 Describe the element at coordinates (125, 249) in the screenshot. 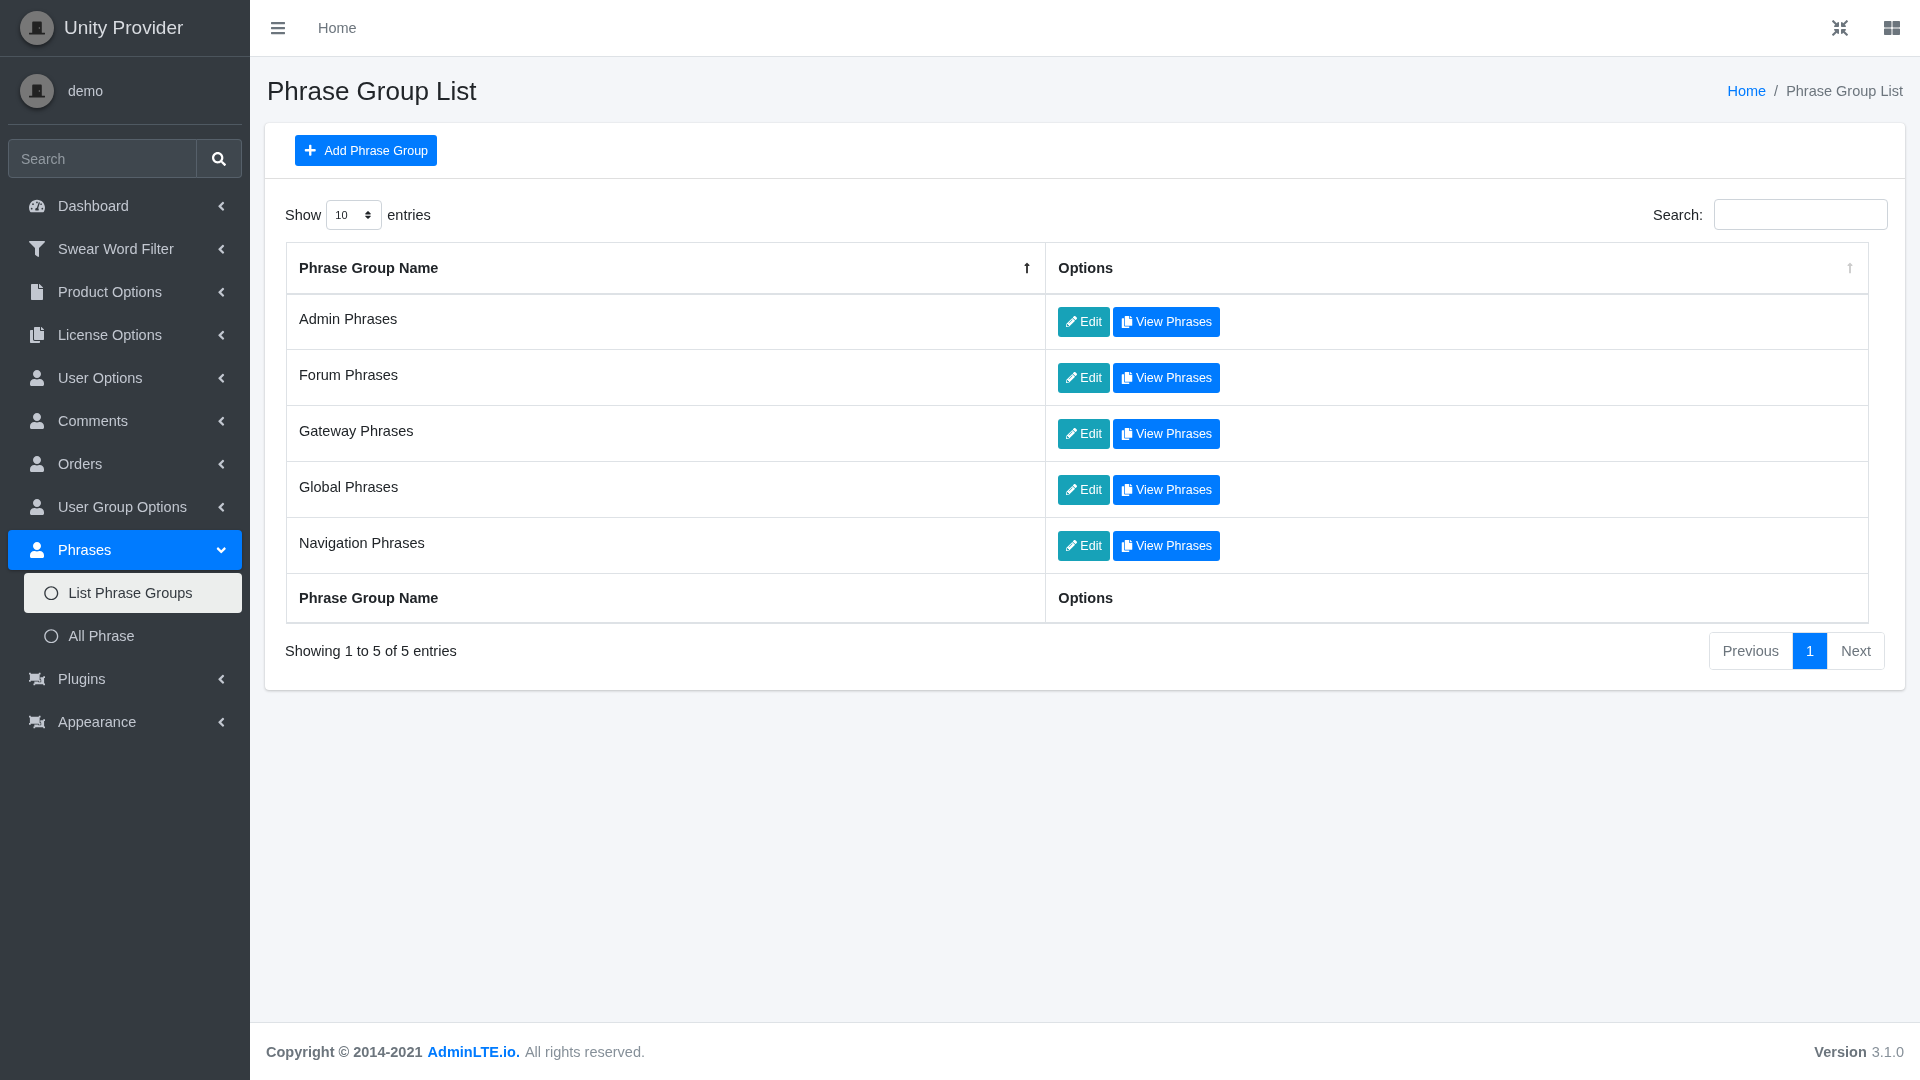

I see `sidebar-item: Swear Word Filter` at that location.